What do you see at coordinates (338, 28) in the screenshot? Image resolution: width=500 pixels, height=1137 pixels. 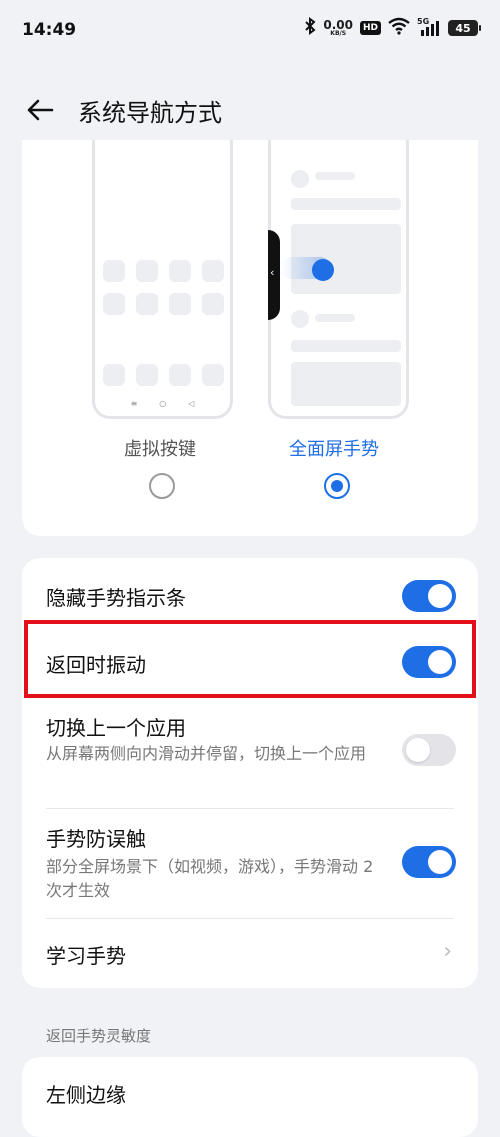 I see `net-speed: 0.00 KB/S` at bounding box center [338, 28].